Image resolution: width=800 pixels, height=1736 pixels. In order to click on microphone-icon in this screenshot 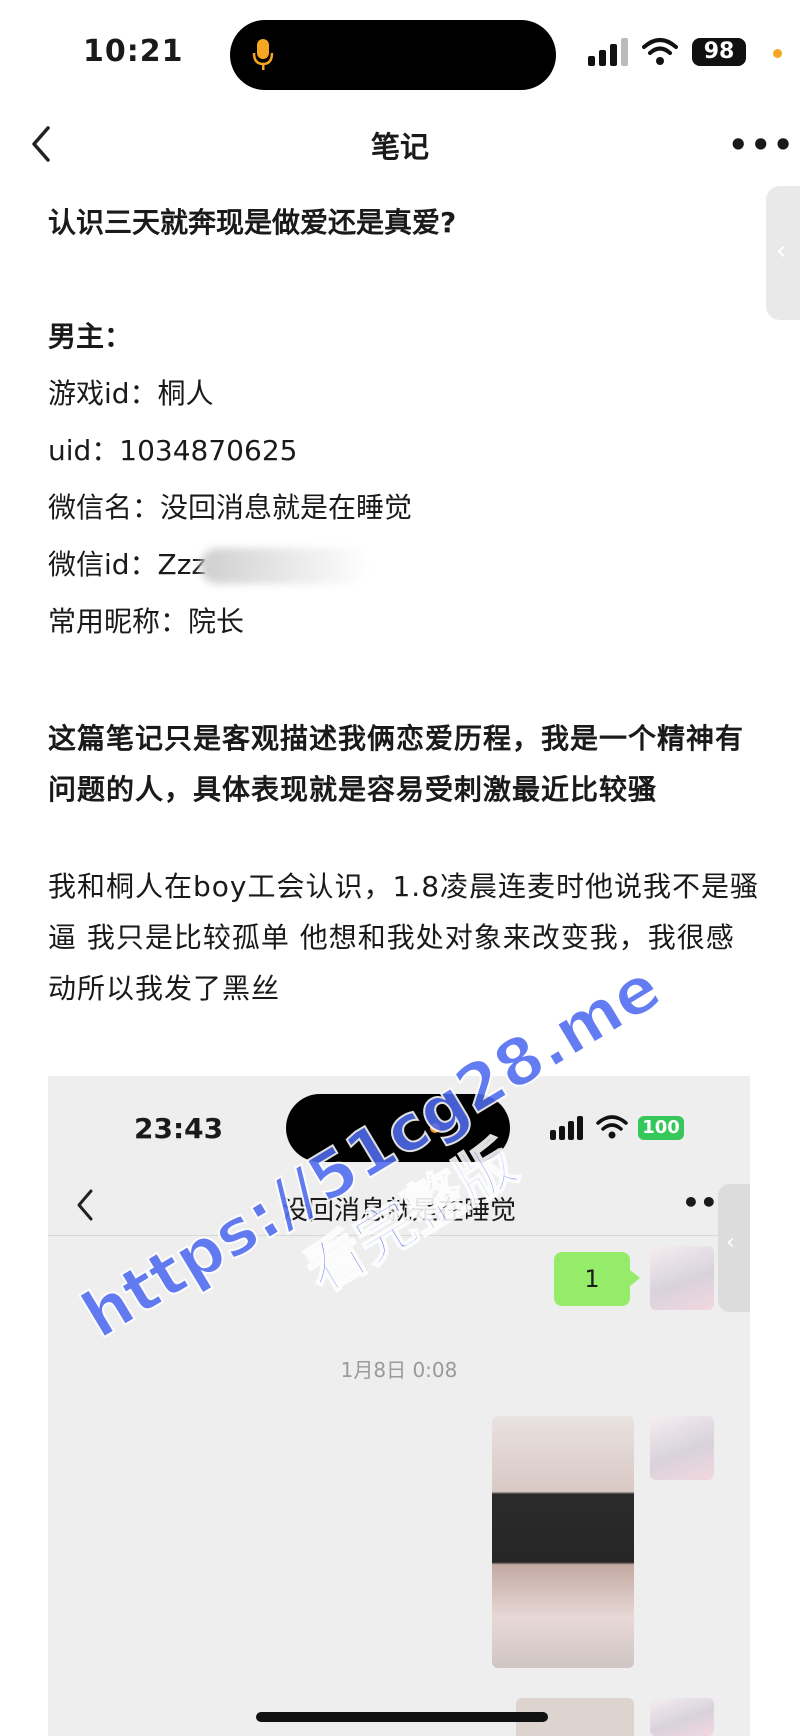, I will do `click(263, 54)`.